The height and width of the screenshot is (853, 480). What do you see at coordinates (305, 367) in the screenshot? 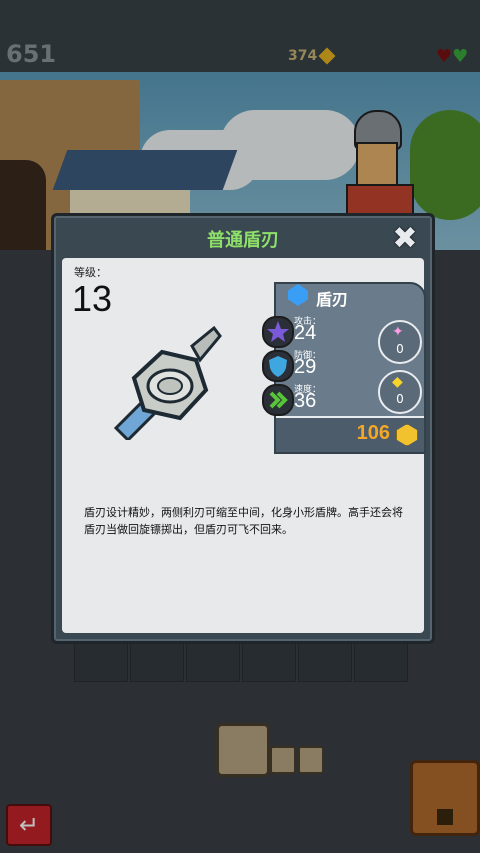
I see `defense-value: 29` at bounding box center [305, 367].